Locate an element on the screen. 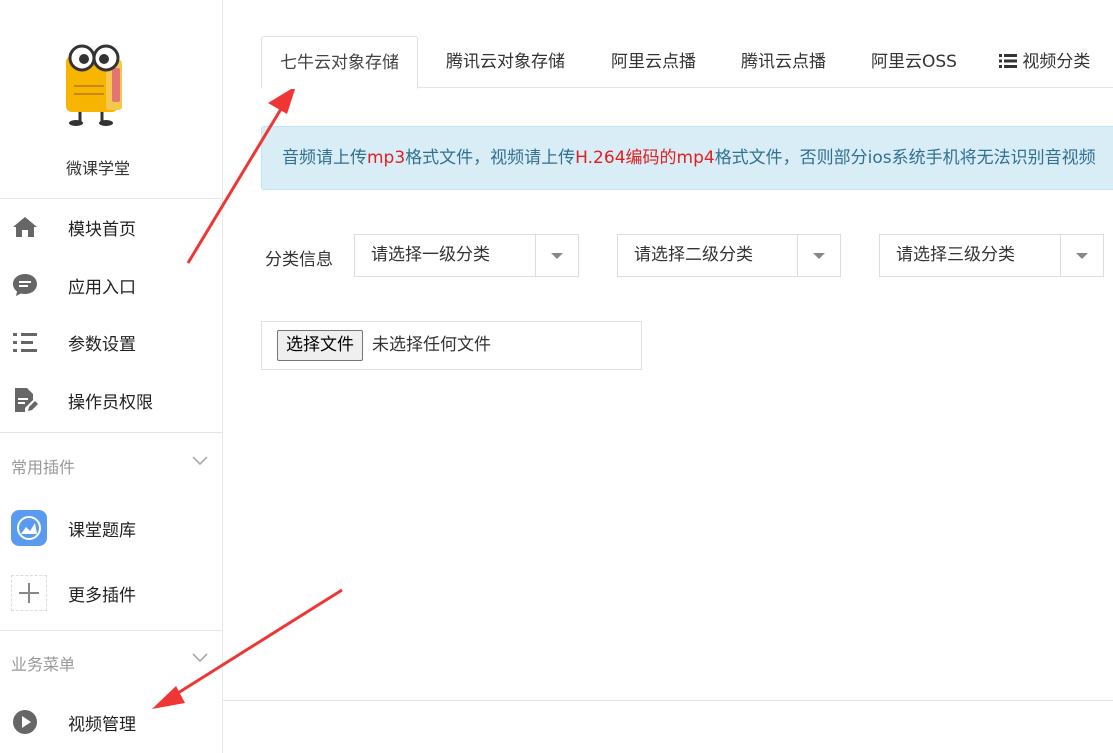 The height and width of the screenshot is (753, 1113). tab-video-category: 视频分类 is located at coordinates (1044, 62).